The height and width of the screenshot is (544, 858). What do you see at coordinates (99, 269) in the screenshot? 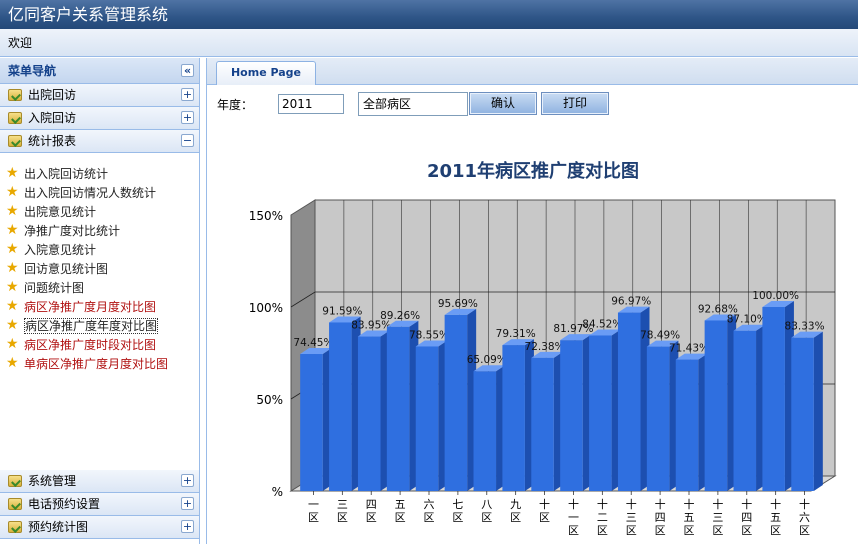
I see `report-link: ★ 回访意见统计图` at bounding box center [99, 269].